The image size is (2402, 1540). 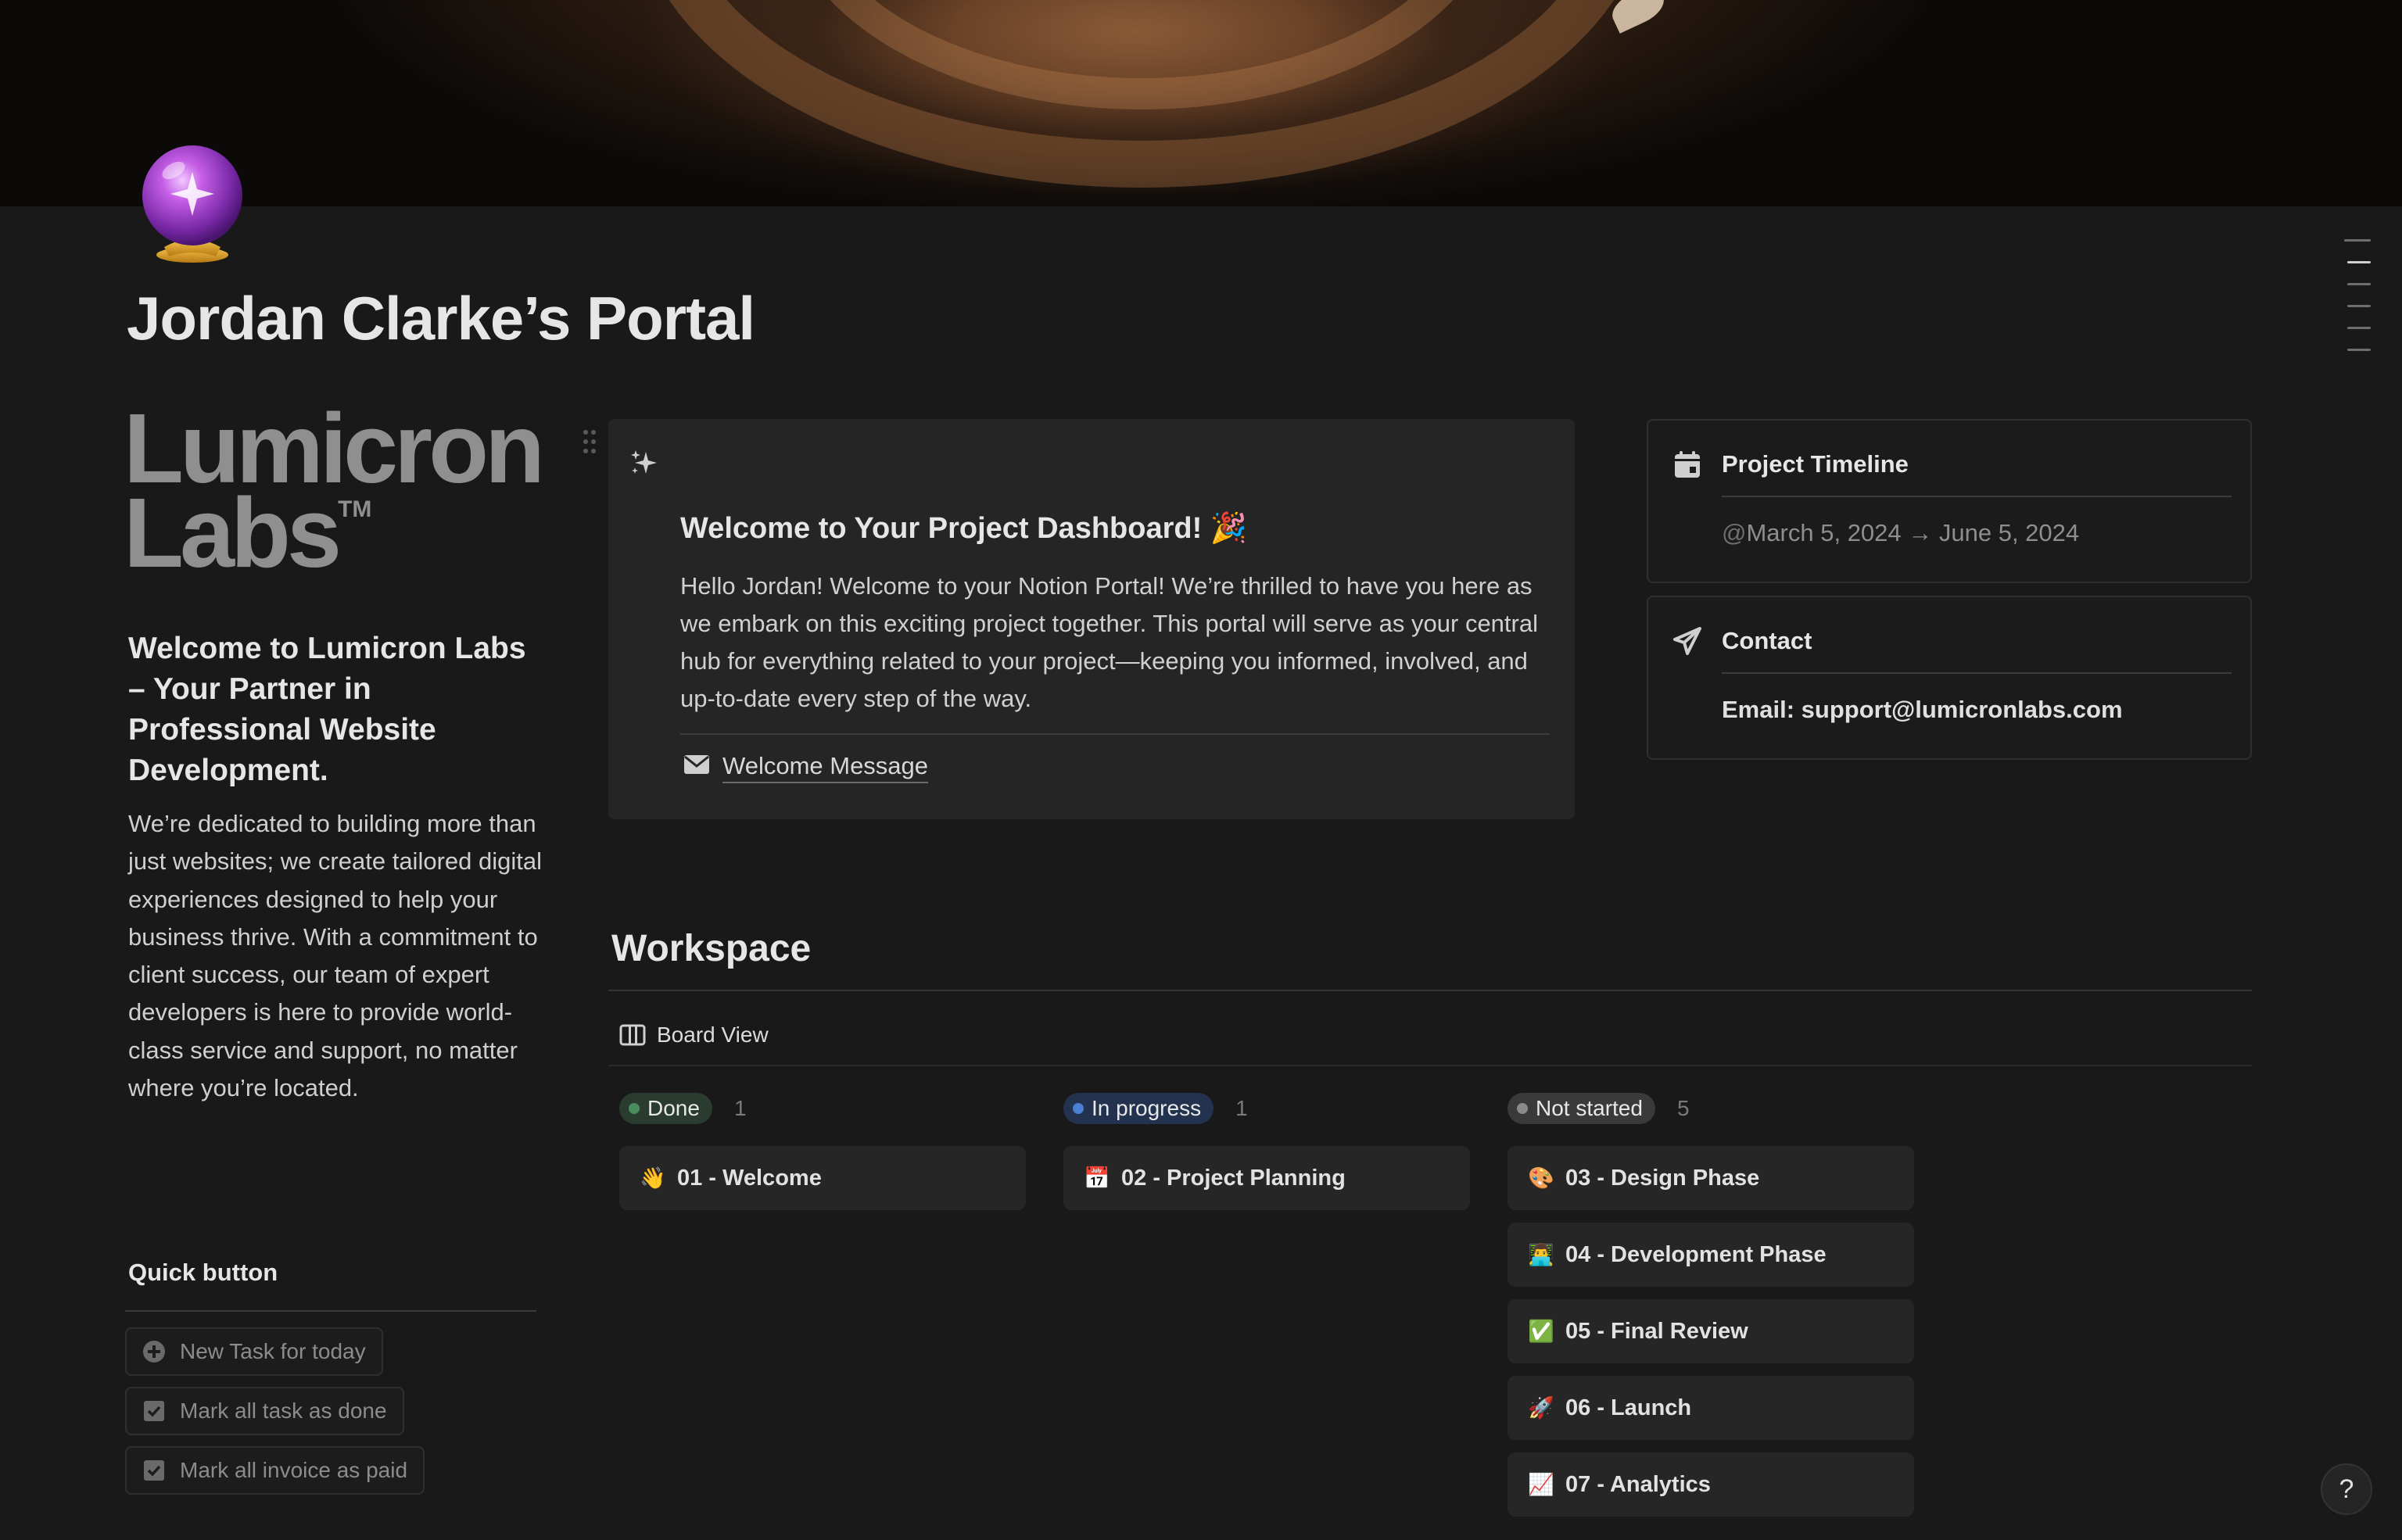 I want to click on status-badge: In progress, so click(x=1138, y=1108).